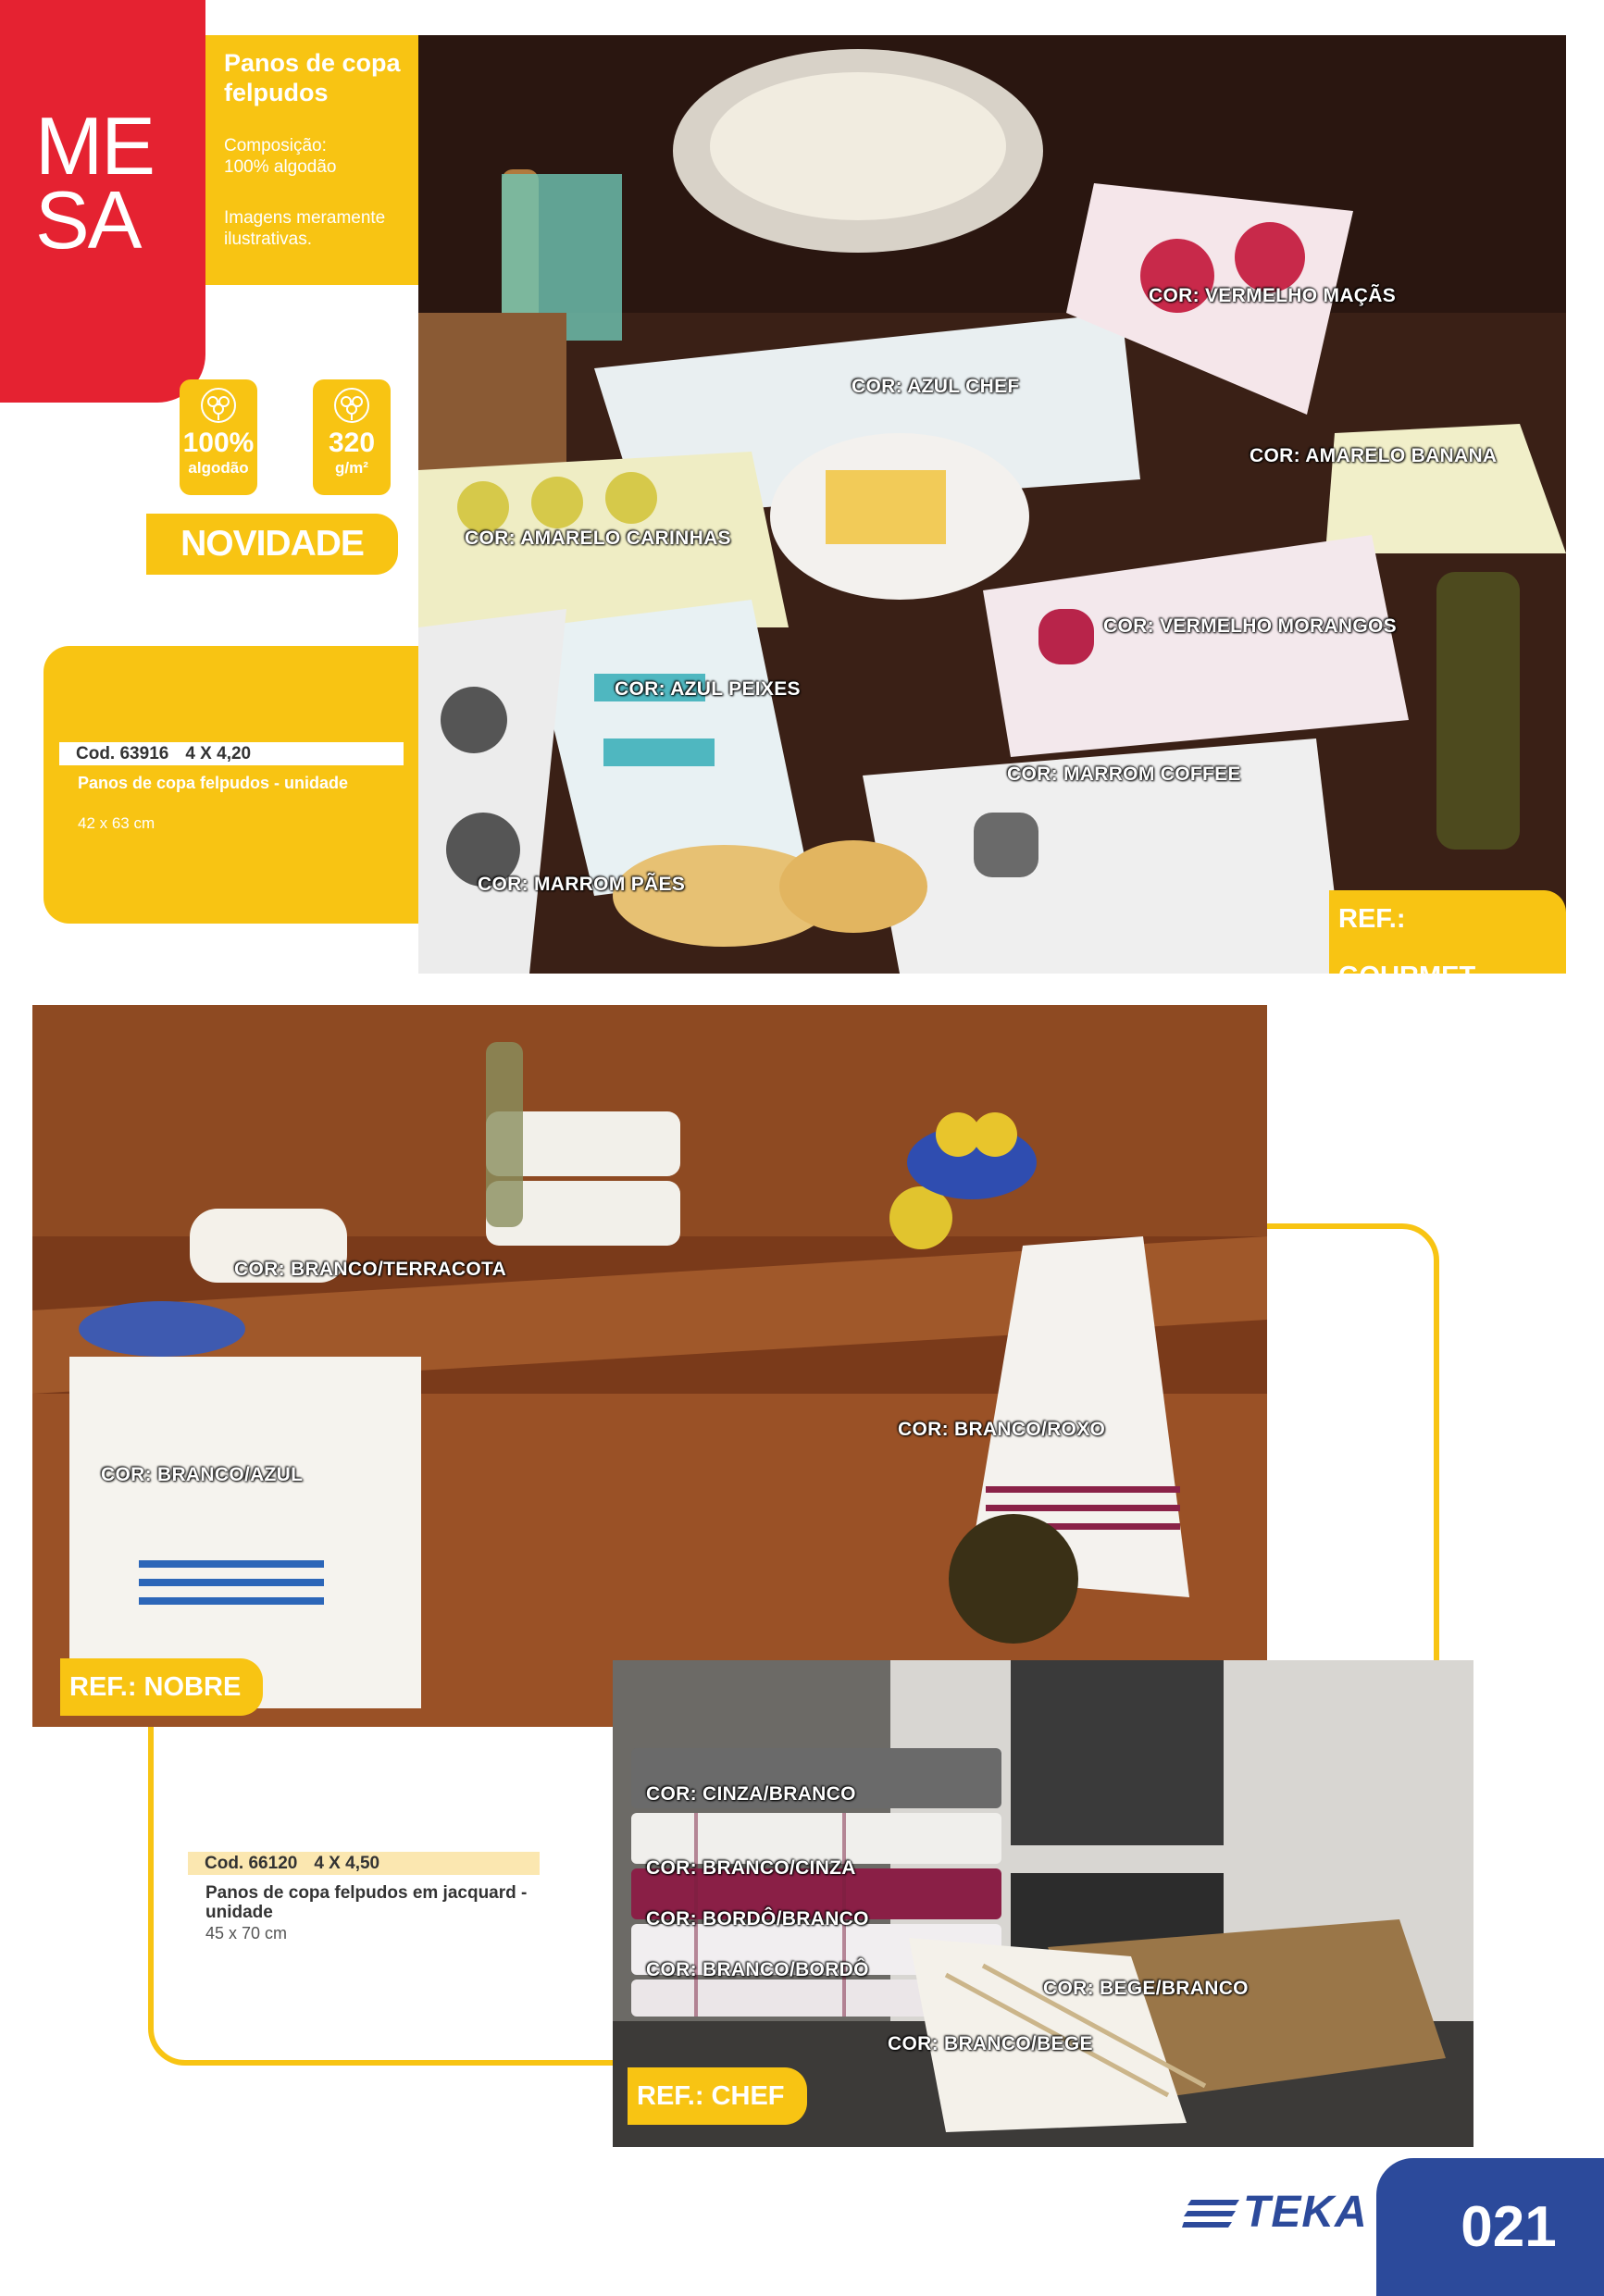 The height and width of the screenshot is (2296, 1604). Describe the element at coordinates (218, 468) in the screenshot. I see `cotton-label: algodão` at that location.